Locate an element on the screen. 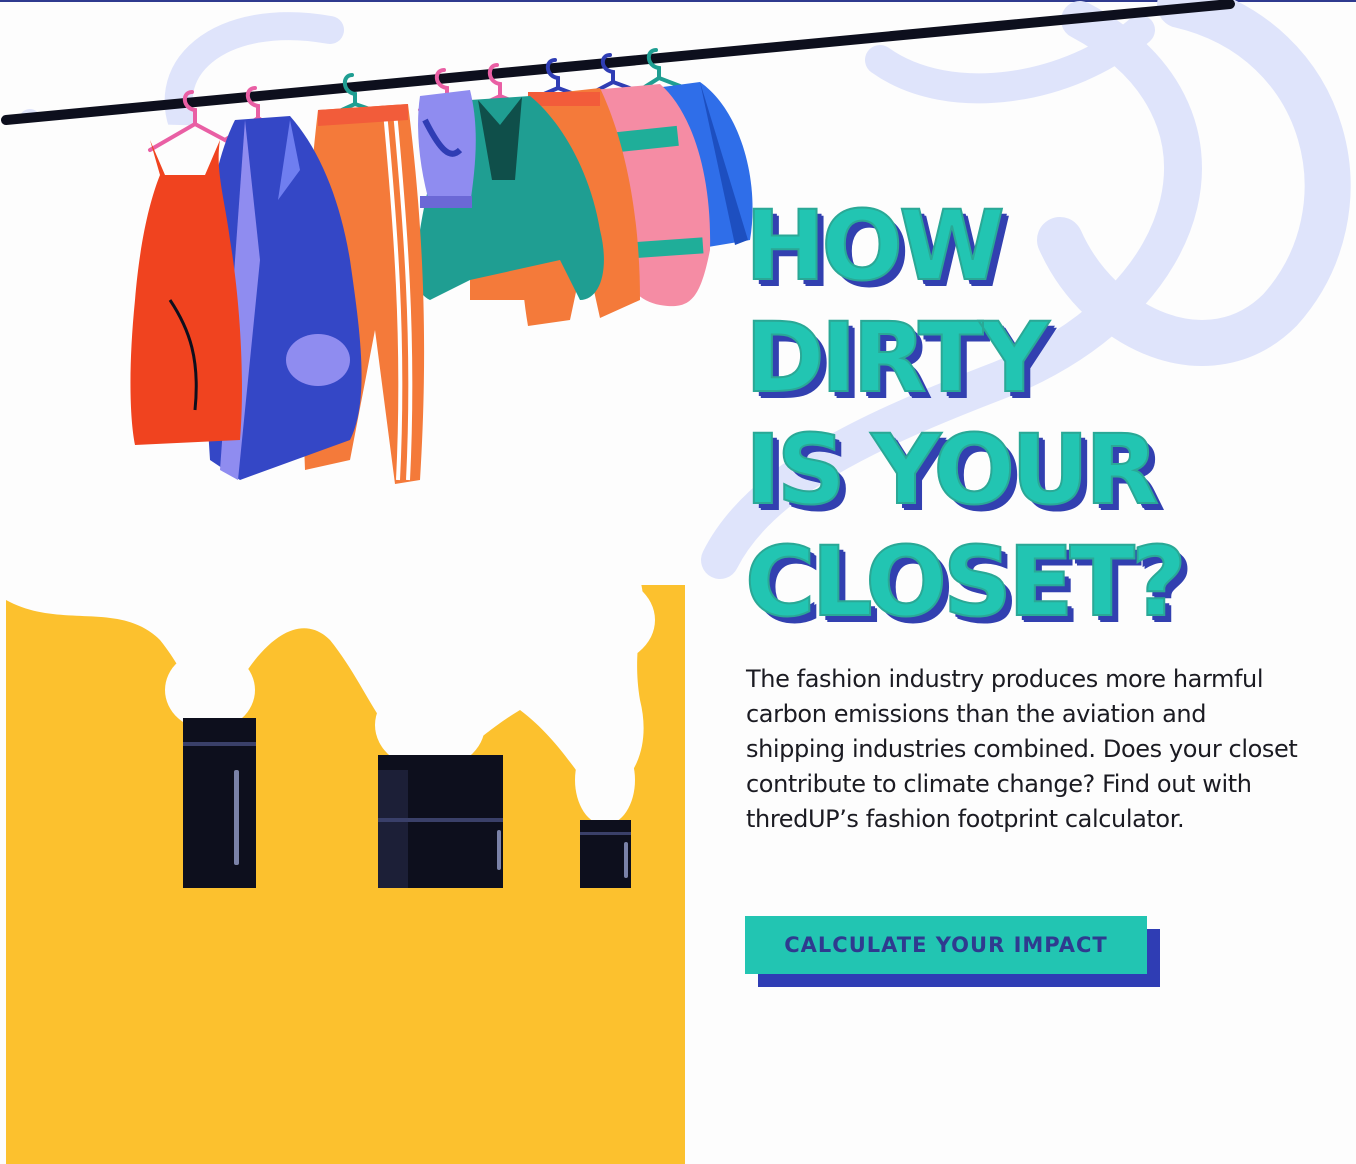 This screenshot has width=1356, height=1164. hero-title-line: IS YOUR is located at coordinates (952, 470).